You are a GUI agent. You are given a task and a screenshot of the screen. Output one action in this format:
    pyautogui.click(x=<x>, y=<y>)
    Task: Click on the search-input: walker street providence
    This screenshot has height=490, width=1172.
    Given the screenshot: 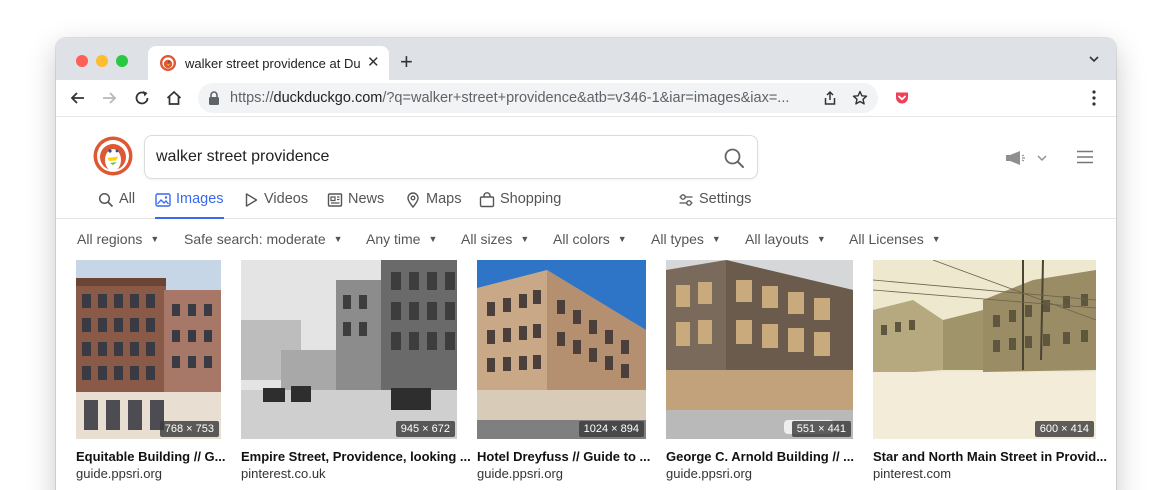 What is the action you would take?
    pyautogui.click(x=451, y=157)
    